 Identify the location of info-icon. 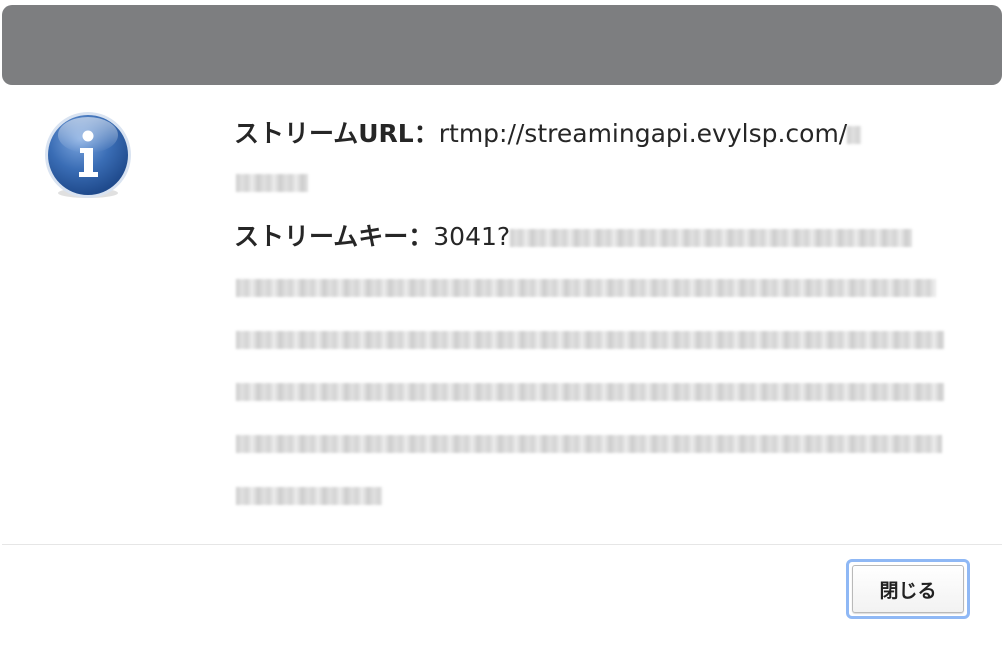
(88, 156).